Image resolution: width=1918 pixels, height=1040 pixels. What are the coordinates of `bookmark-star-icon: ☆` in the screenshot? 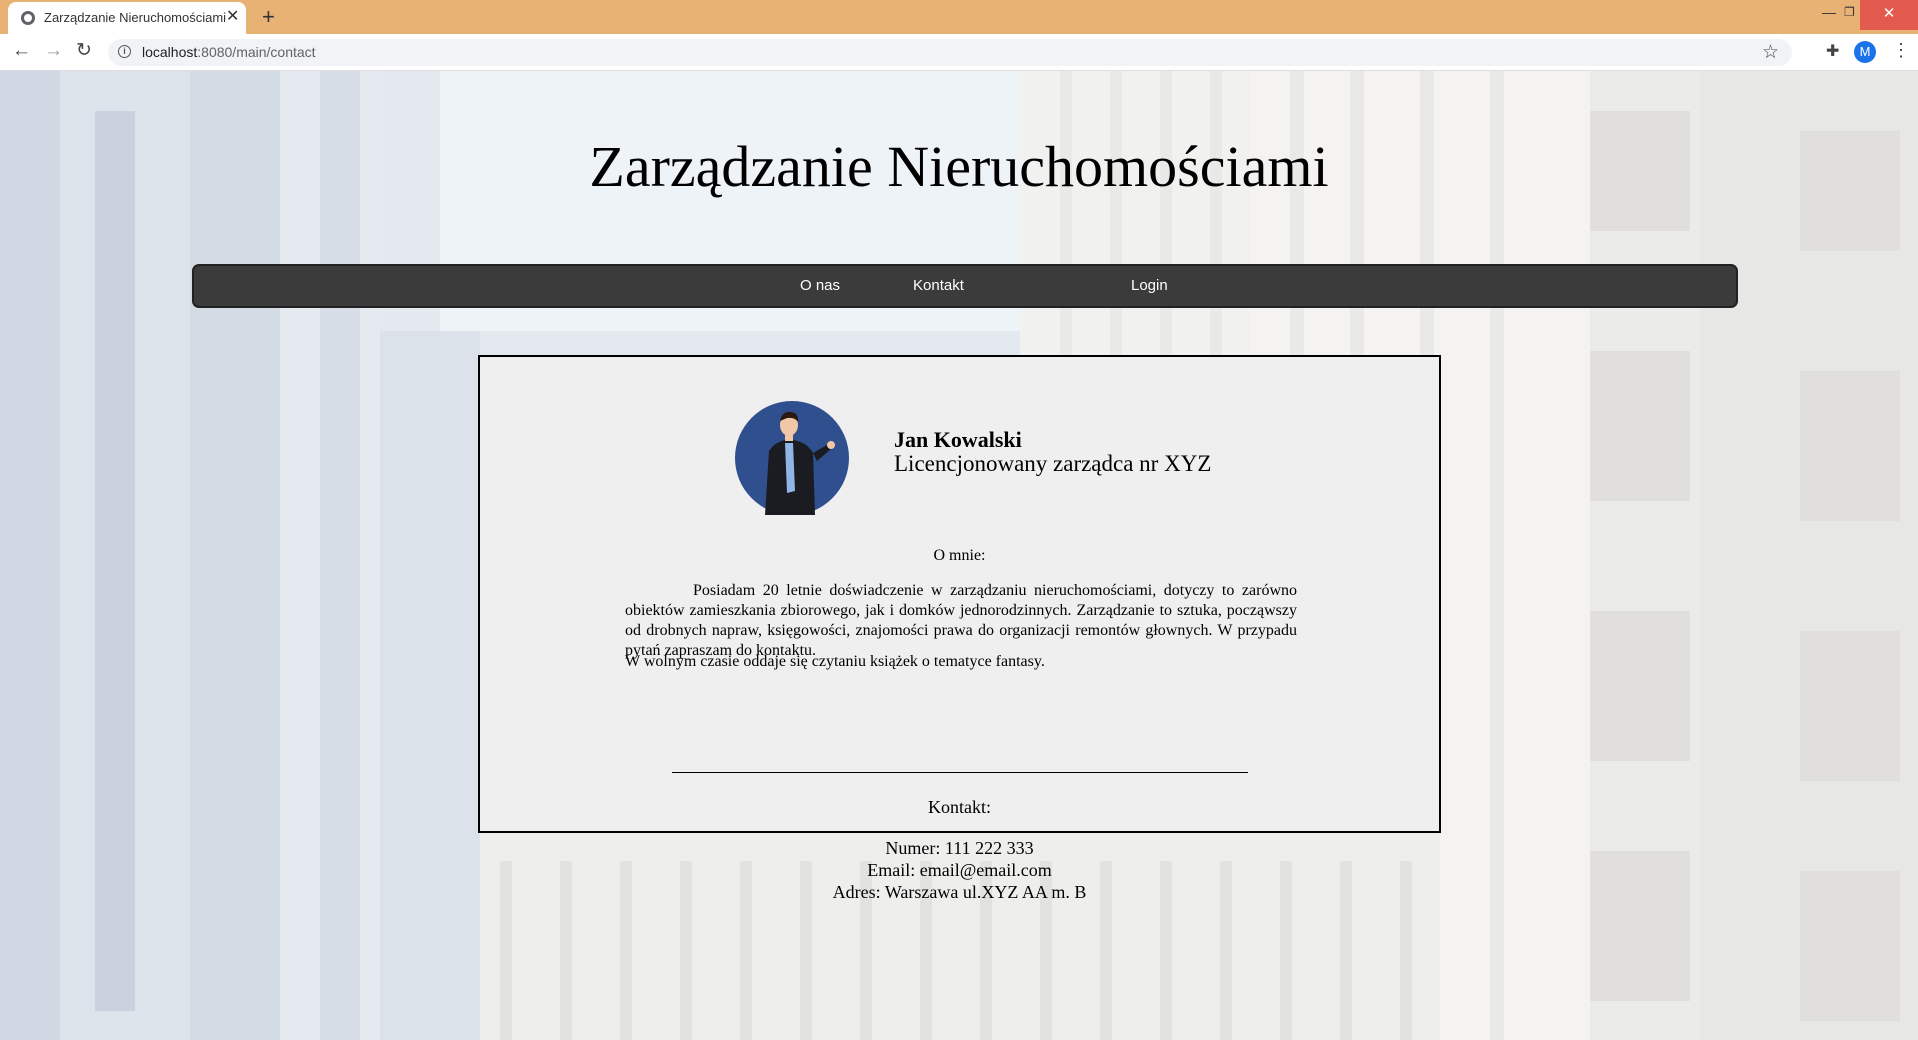 It's located at (1770, 52).